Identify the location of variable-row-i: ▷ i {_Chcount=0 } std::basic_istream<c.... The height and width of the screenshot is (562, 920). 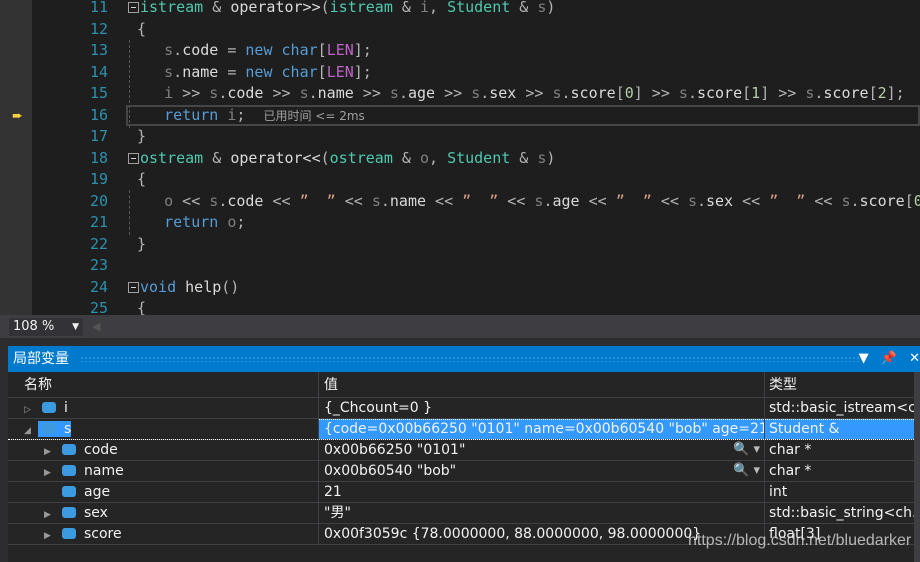
(464, 408).